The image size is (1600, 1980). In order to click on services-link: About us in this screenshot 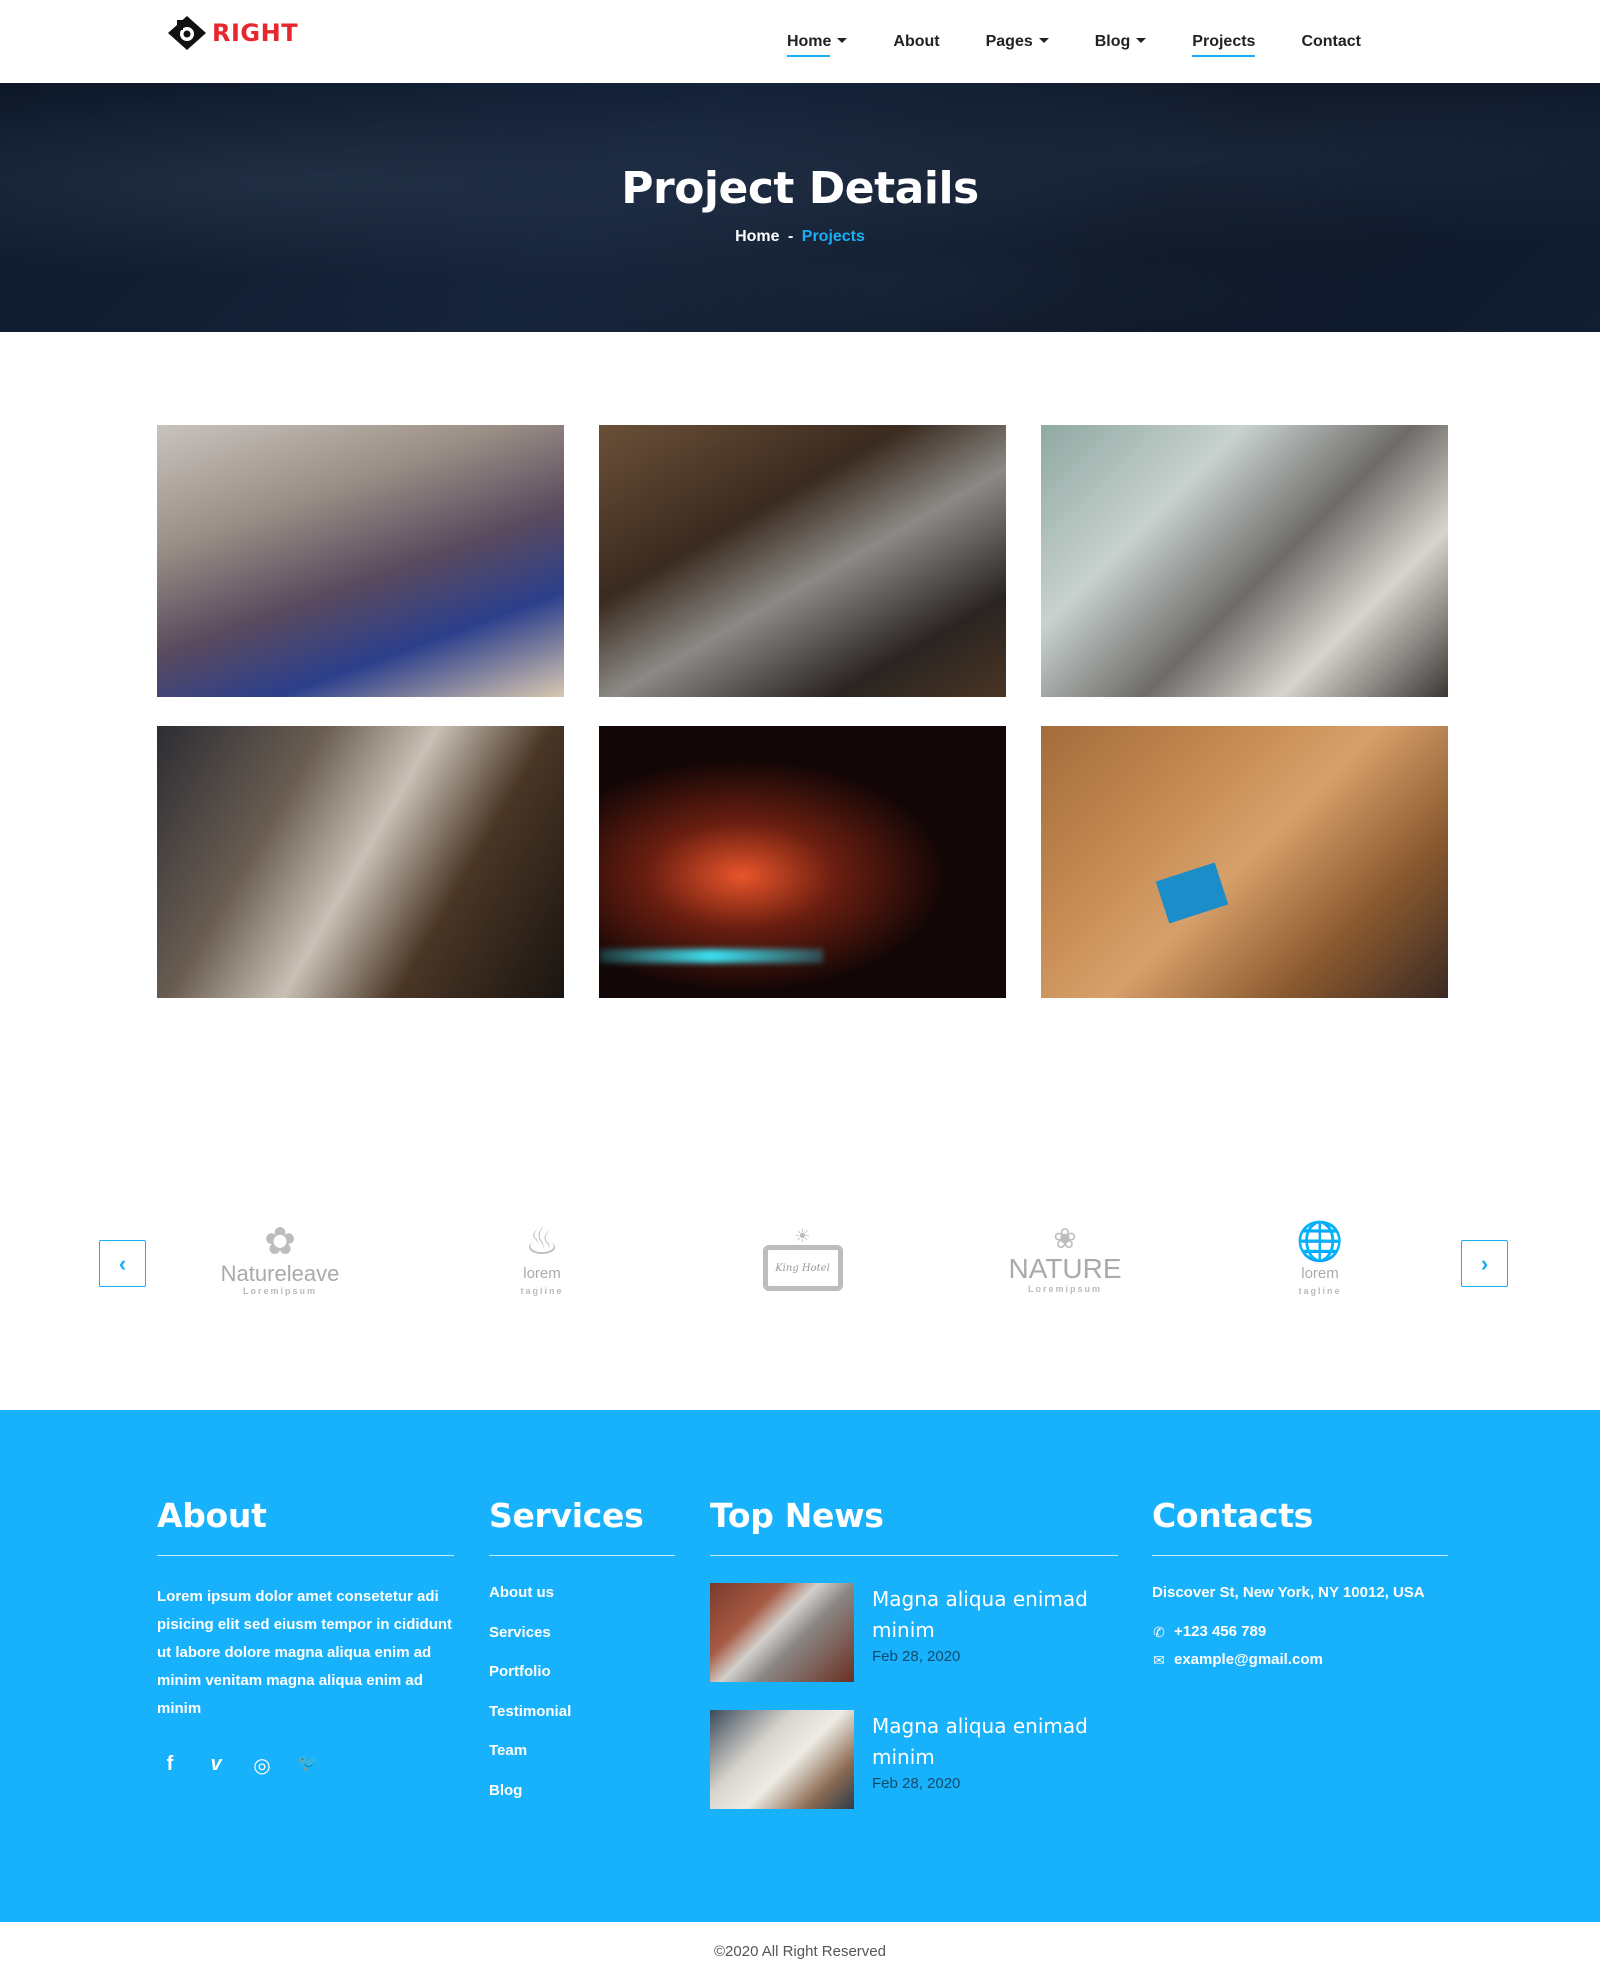, I will do `click(582, 1593)`.